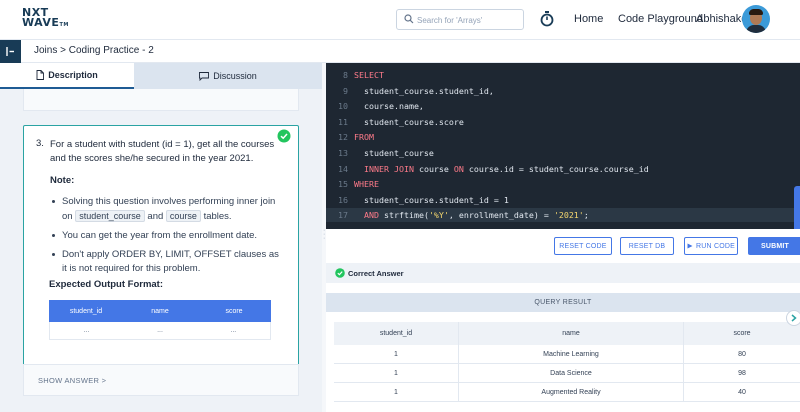  I want to click on code-line: 13 student_course, so click(563, 153).